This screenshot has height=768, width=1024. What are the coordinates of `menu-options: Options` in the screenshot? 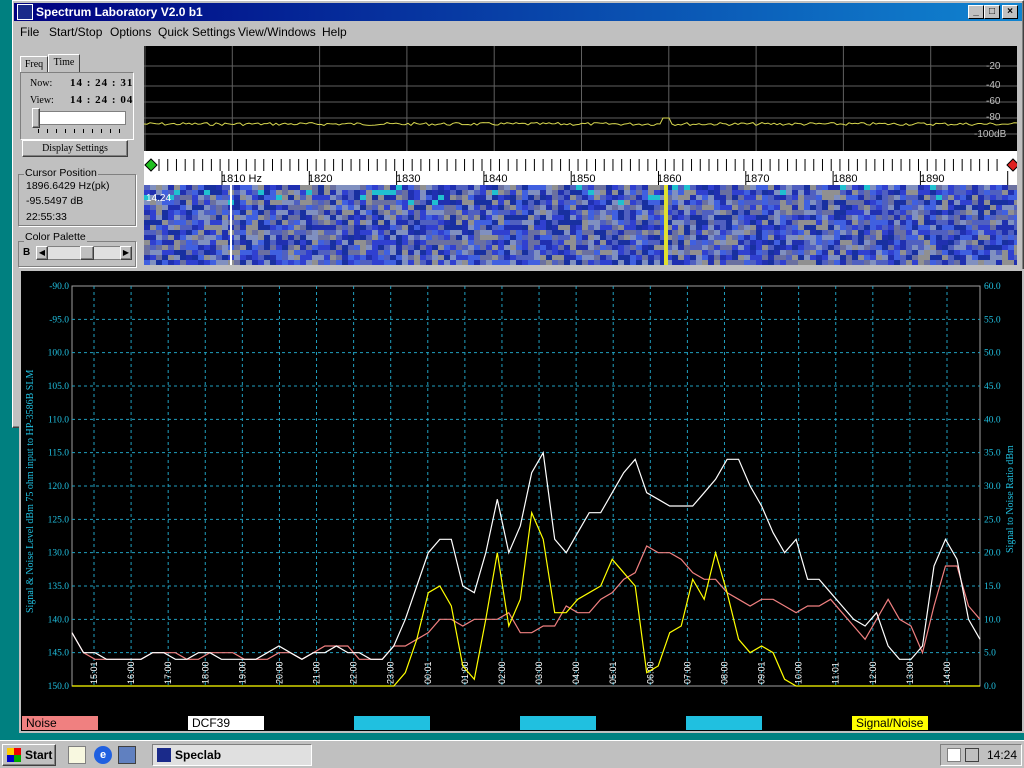 It's located at (130, 32).